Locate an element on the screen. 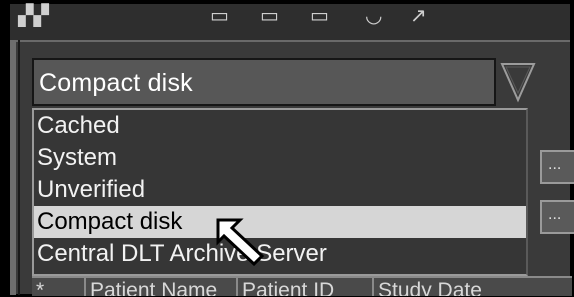 The image size is (574, 297). dropdown-arrow-icon is located at coordinates (518, 82).